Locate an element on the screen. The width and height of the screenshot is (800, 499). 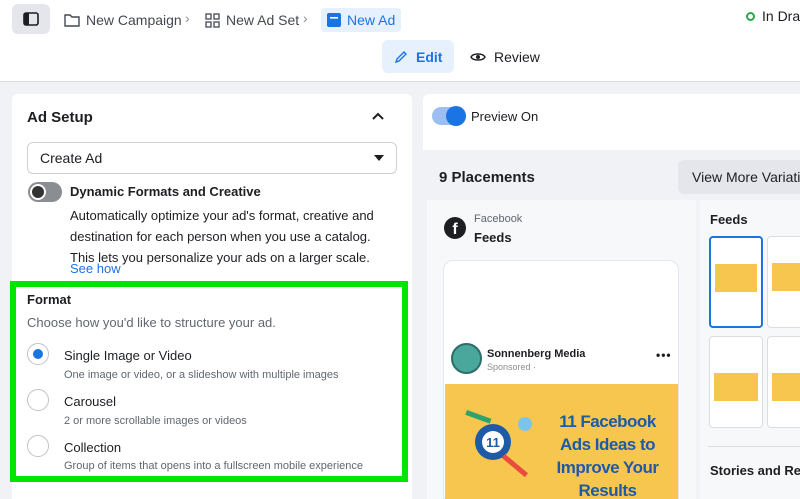
breadcrumb-label: New Campaign is located at coordinates (134, 20).